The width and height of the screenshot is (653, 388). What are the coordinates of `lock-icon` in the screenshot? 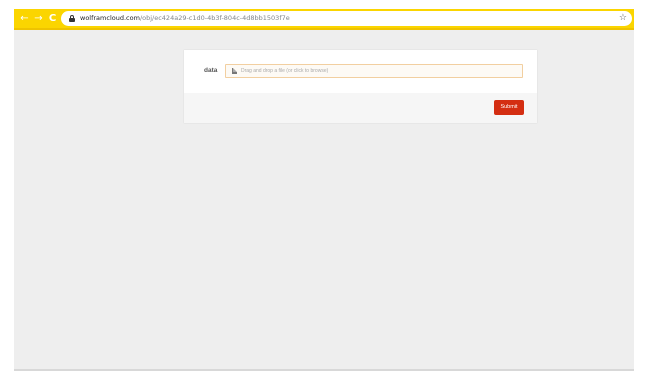 It's located at (72, 18).